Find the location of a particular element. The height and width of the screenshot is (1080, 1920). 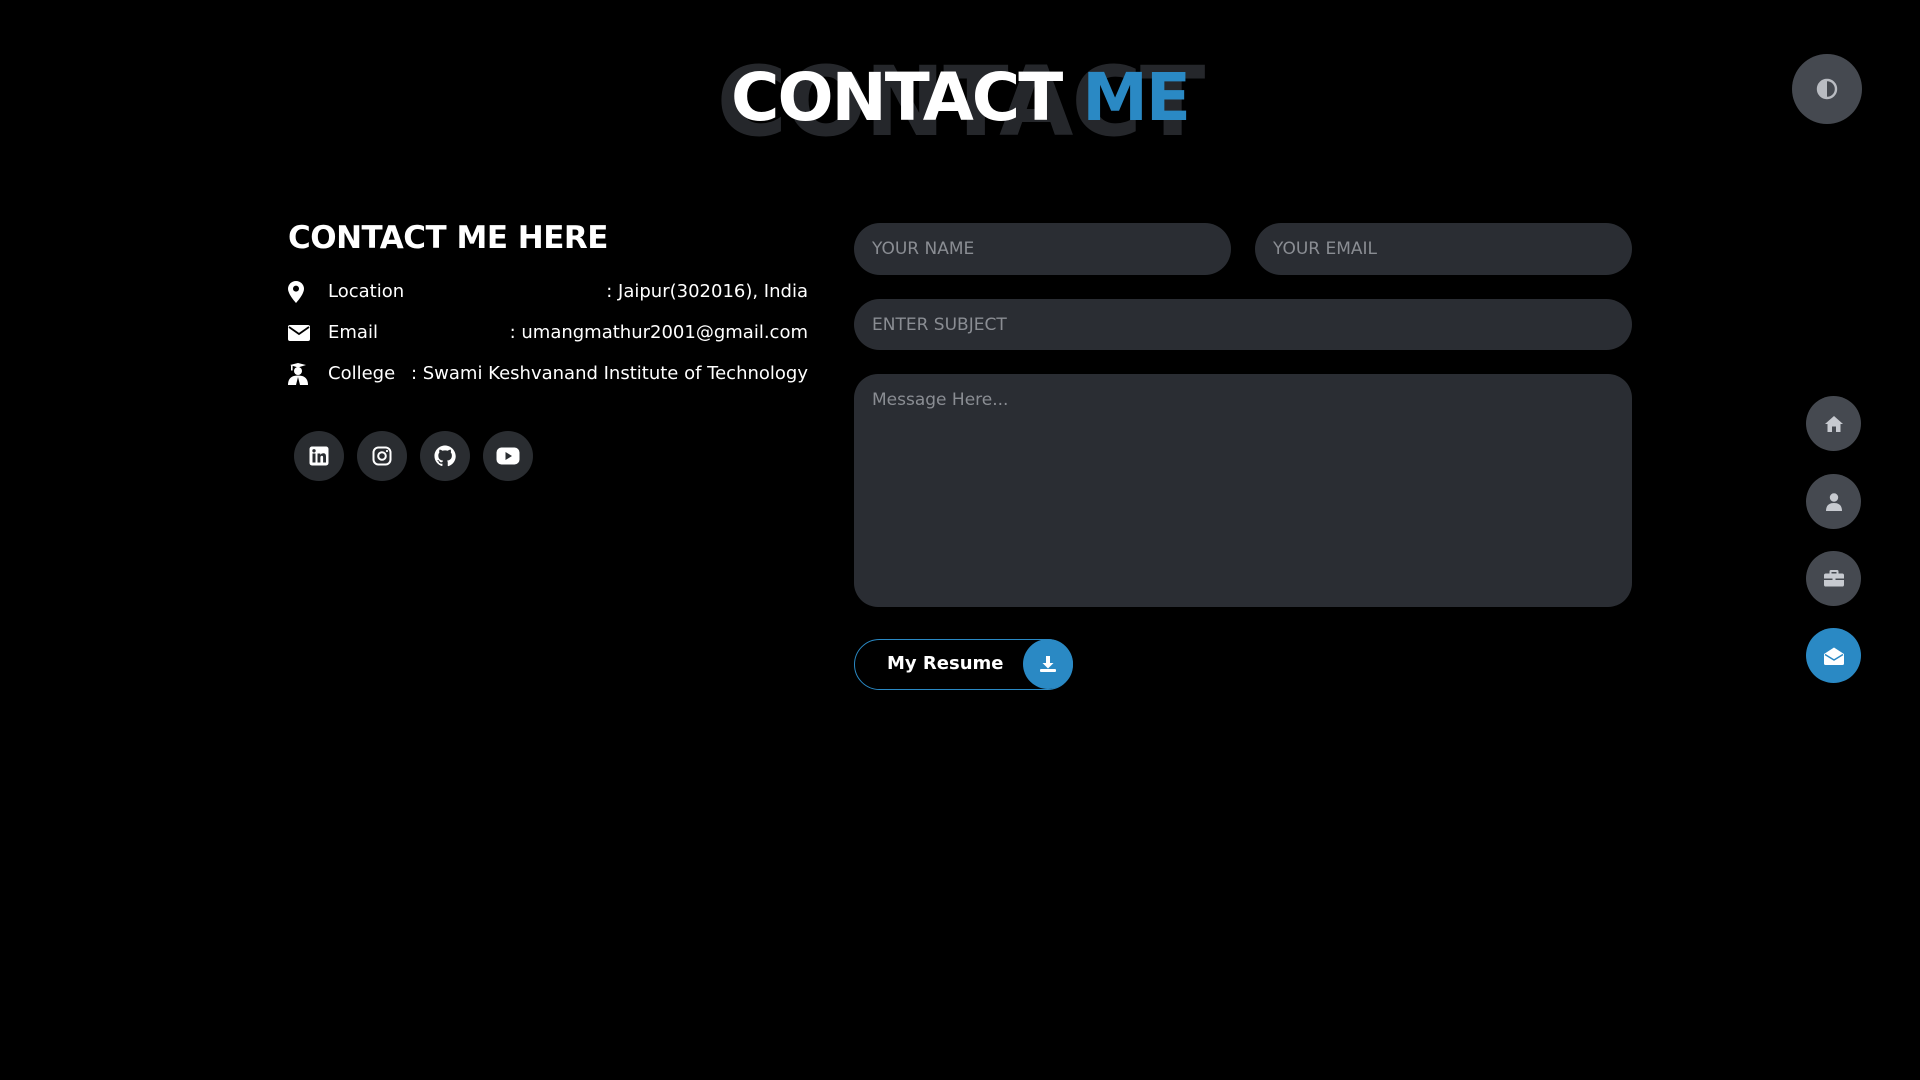

info-value-location: : Jaipur(302016), India is located at coordinates (707, 291).